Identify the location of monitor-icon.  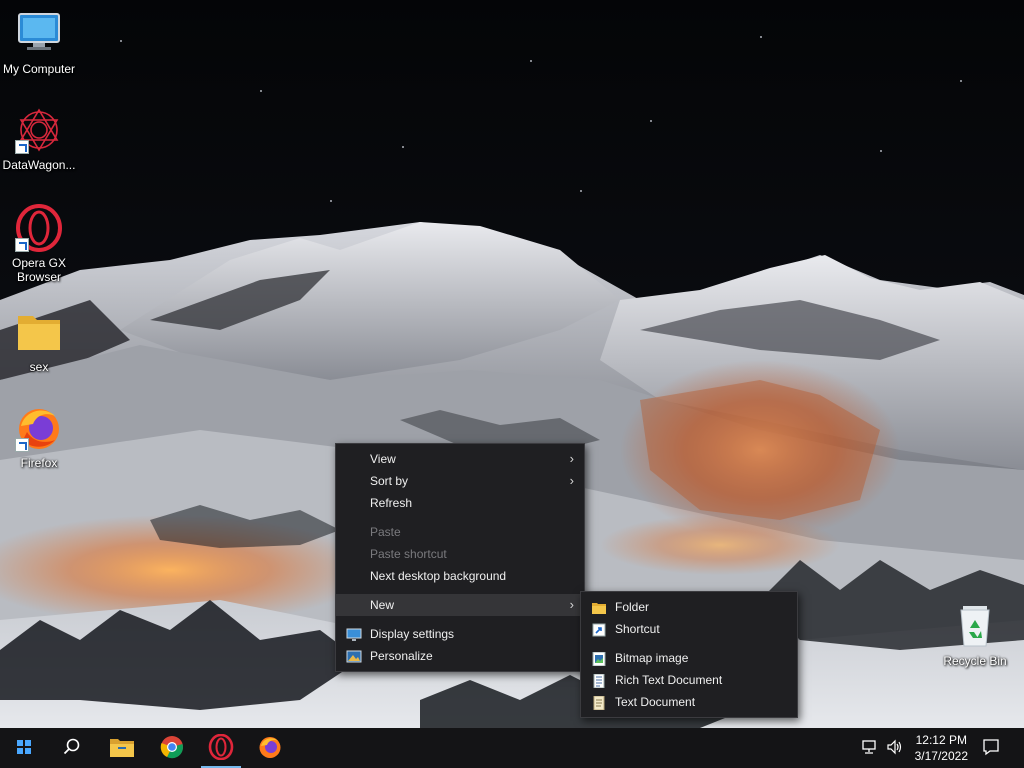
(39, 34).